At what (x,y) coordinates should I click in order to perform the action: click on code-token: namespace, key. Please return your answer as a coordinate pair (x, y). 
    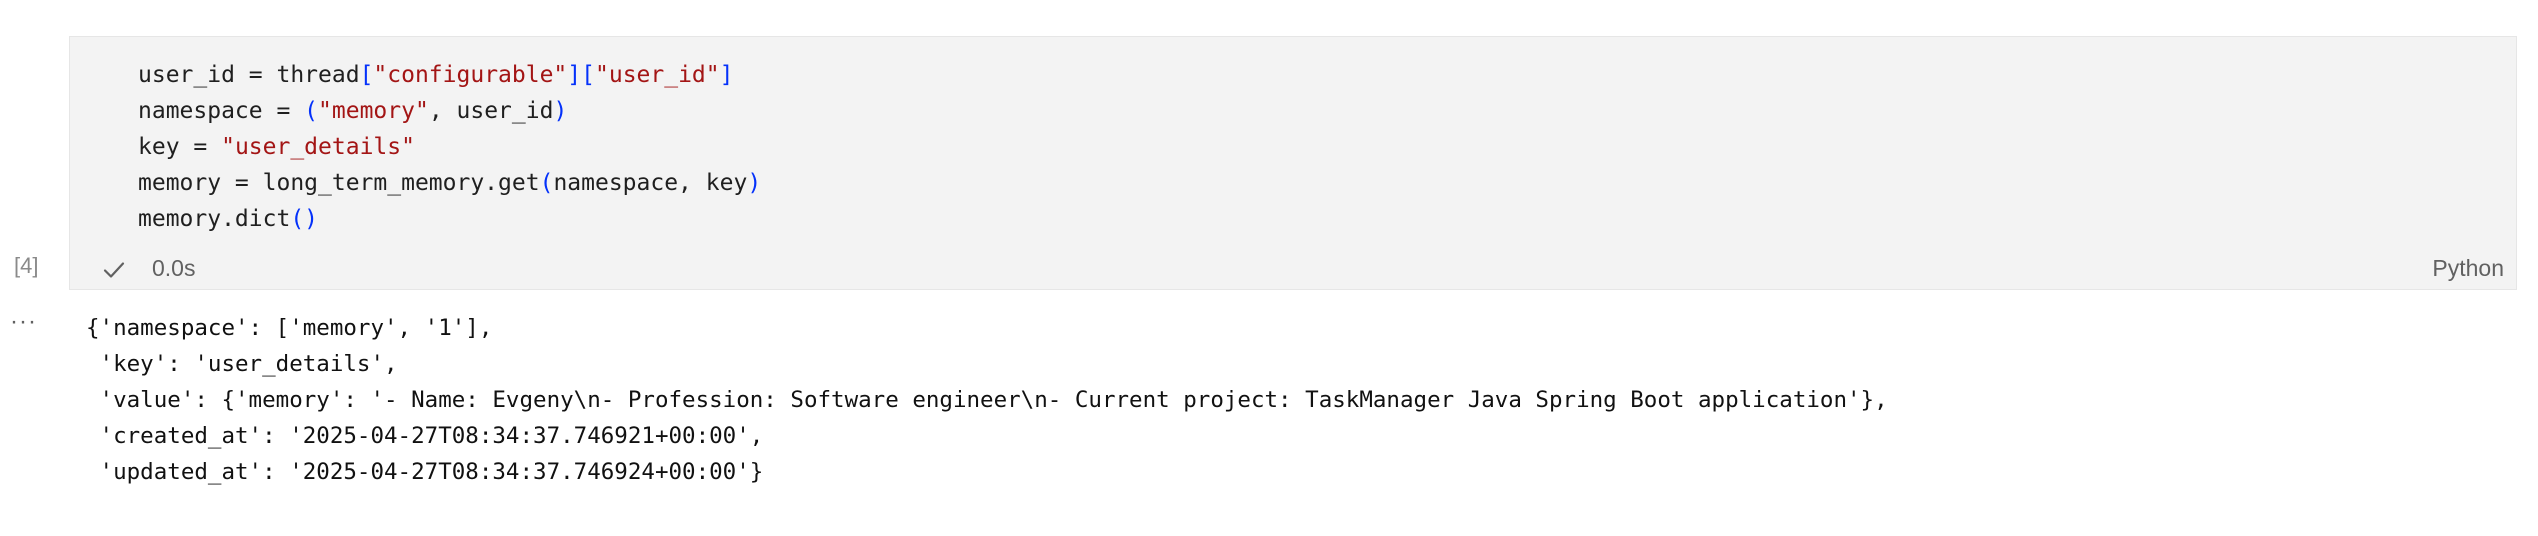
    Looking at the image, I should click on (650, 183).